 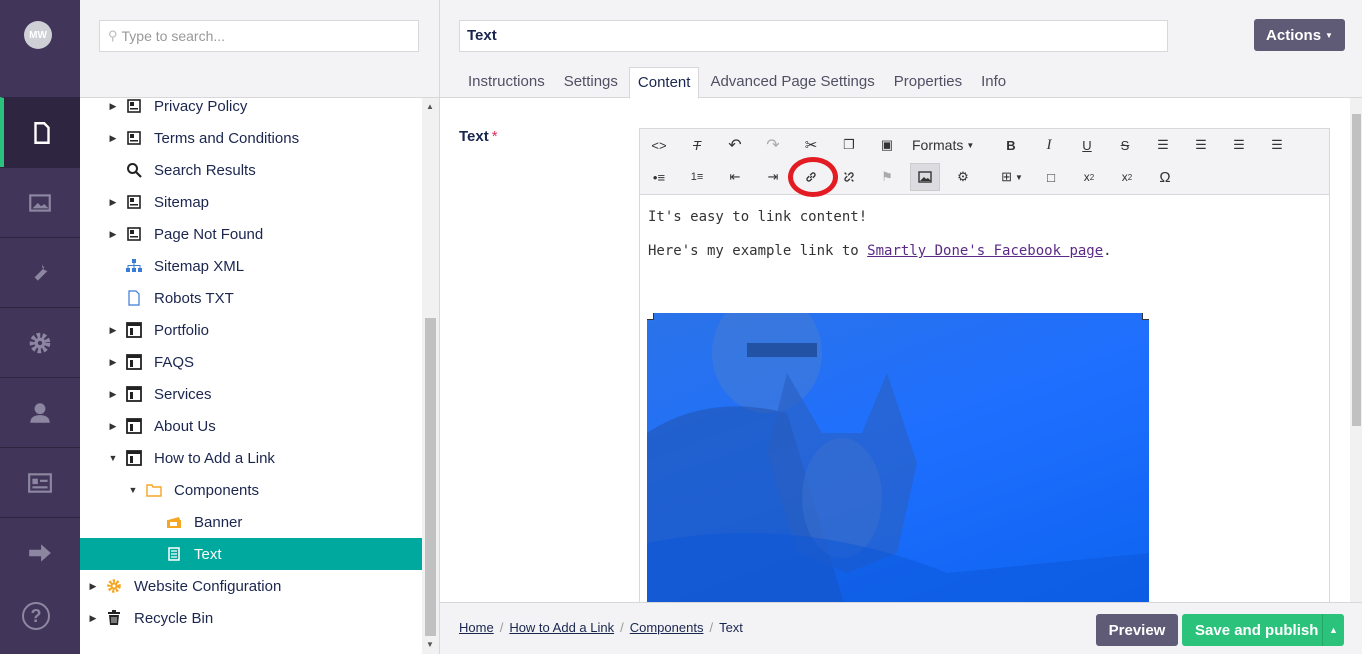 I want to click on formats-dropdown: Formats ▼, so click(x=943, y=145).